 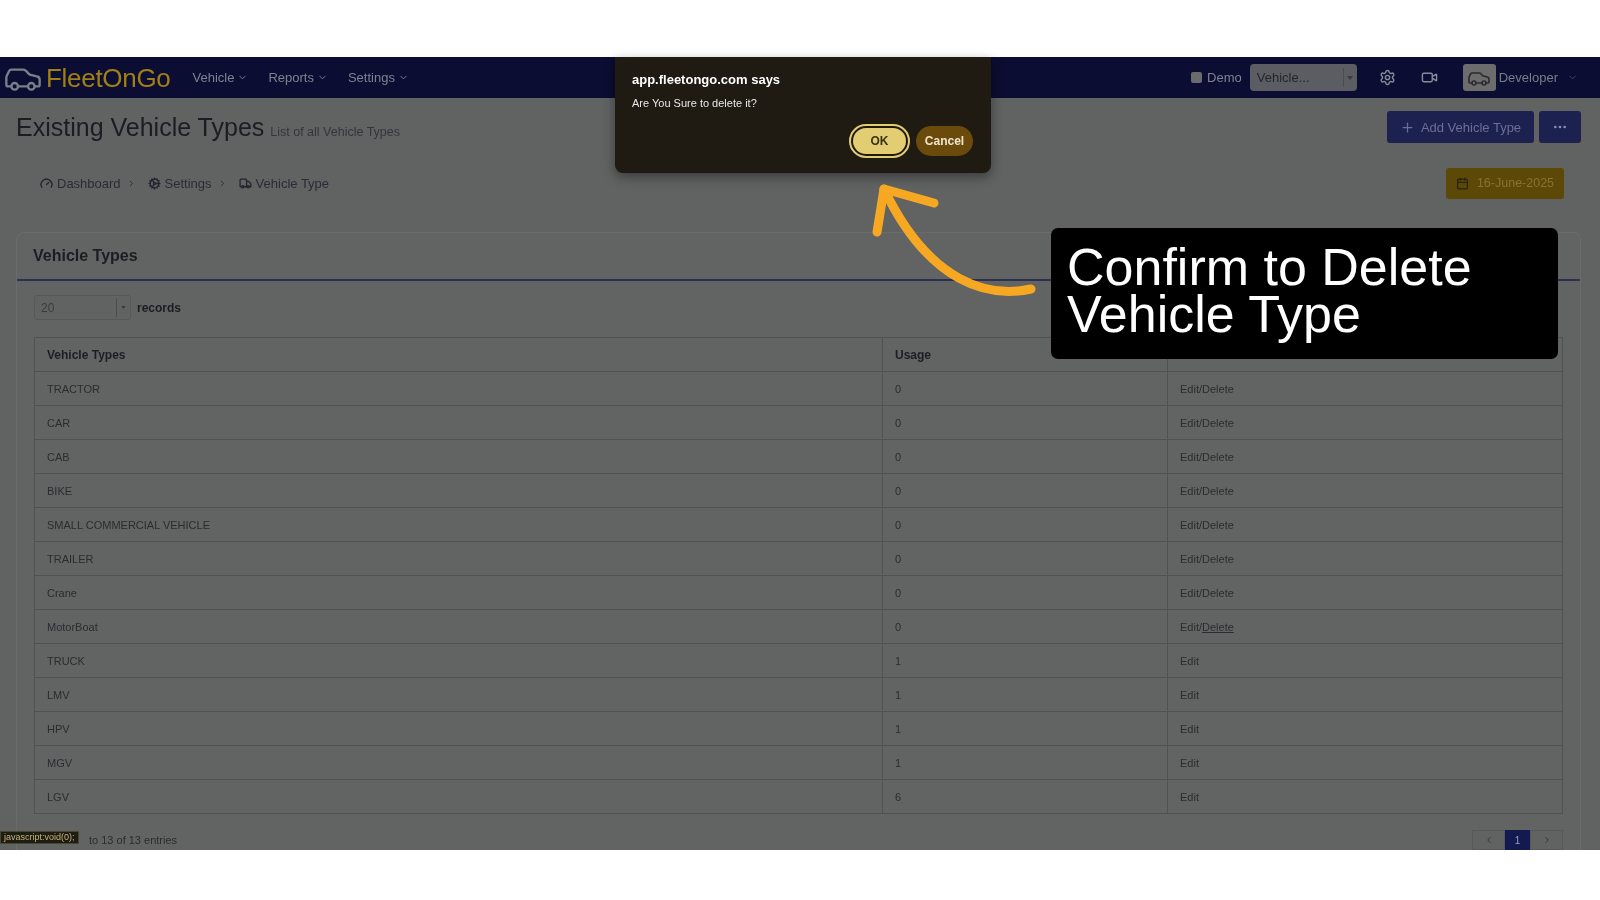 I want to click on demo-checkbox, so click(x=1197, y=77).